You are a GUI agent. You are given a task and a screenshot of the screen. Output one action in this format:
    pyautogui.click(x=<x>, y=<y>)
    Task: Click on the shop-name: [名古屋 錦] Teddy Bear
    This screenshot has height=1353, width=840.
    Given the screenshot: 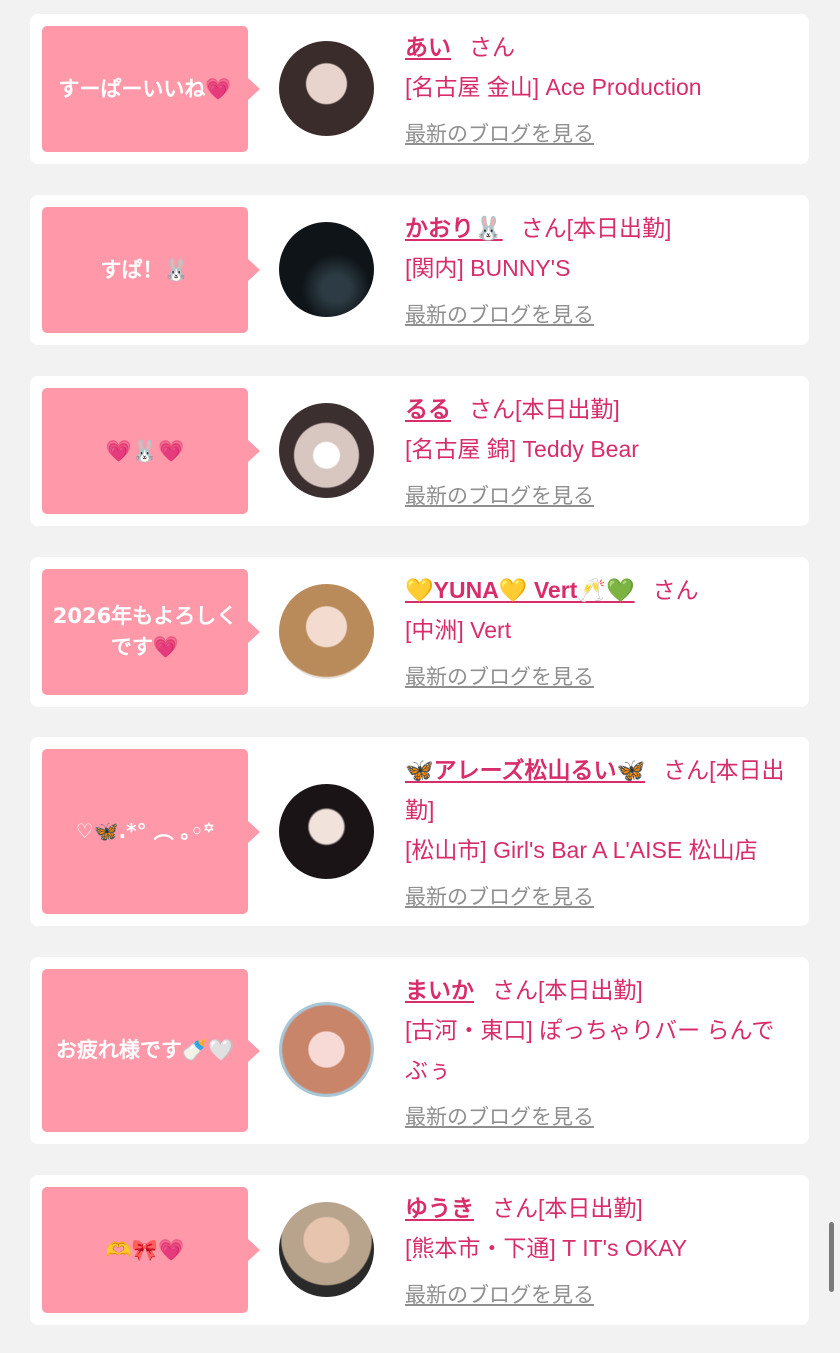 What is the action you would take?
    pyautogui.click(x=600, y=449)
    